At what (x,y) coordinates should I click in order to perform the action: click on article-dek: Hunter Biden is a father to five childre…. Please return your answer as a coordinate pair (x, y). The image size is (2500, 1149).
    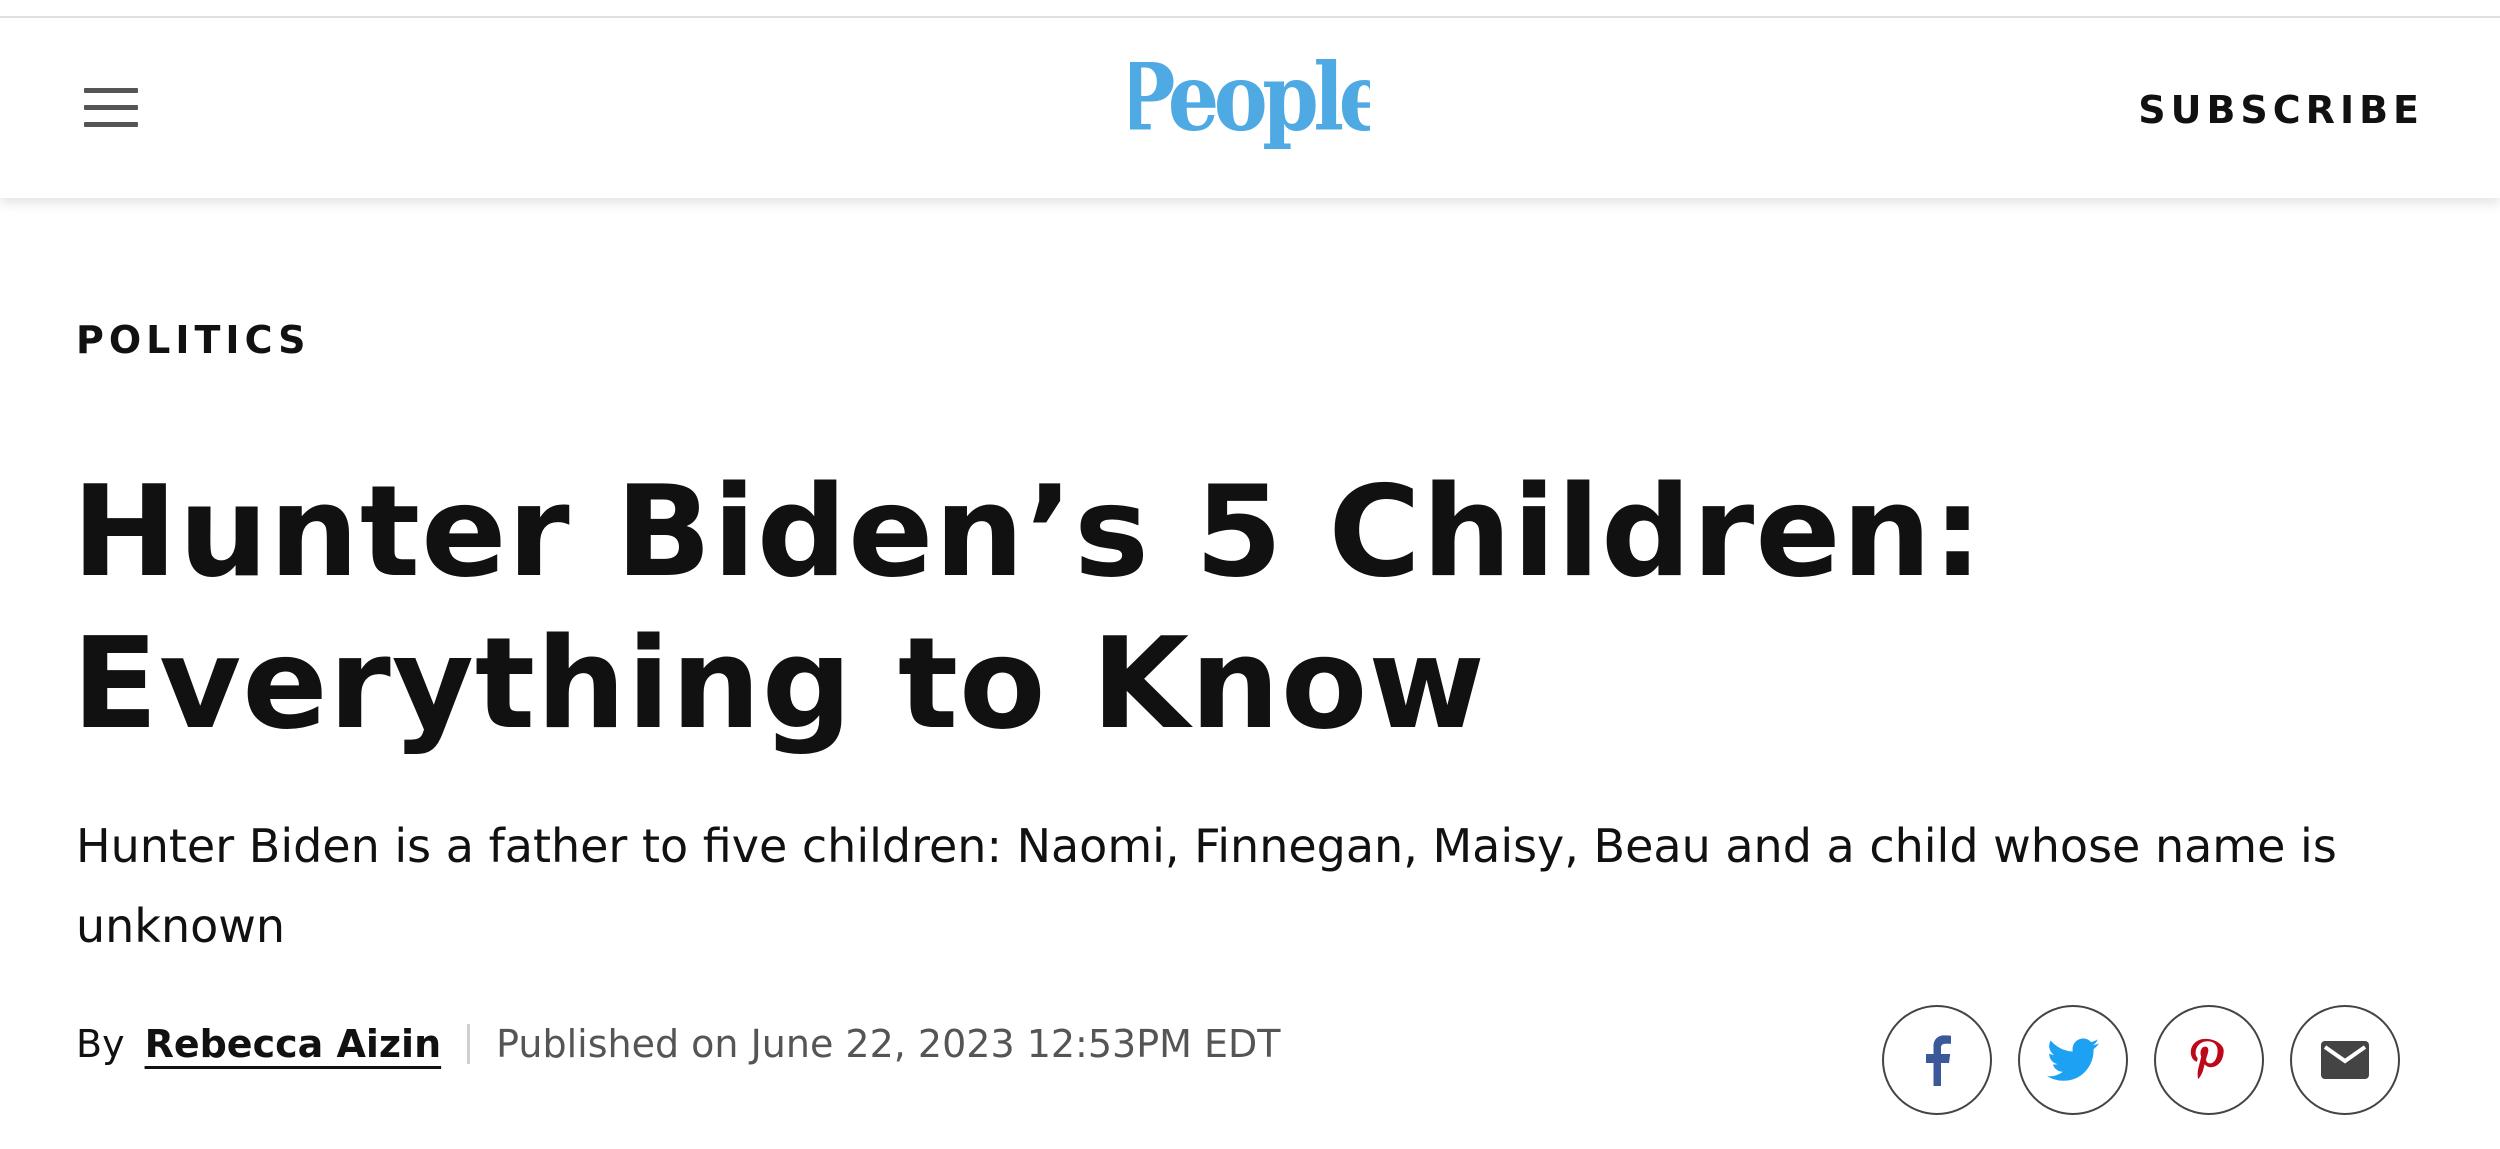
    Looking at the image, I should click on (1206, 886).